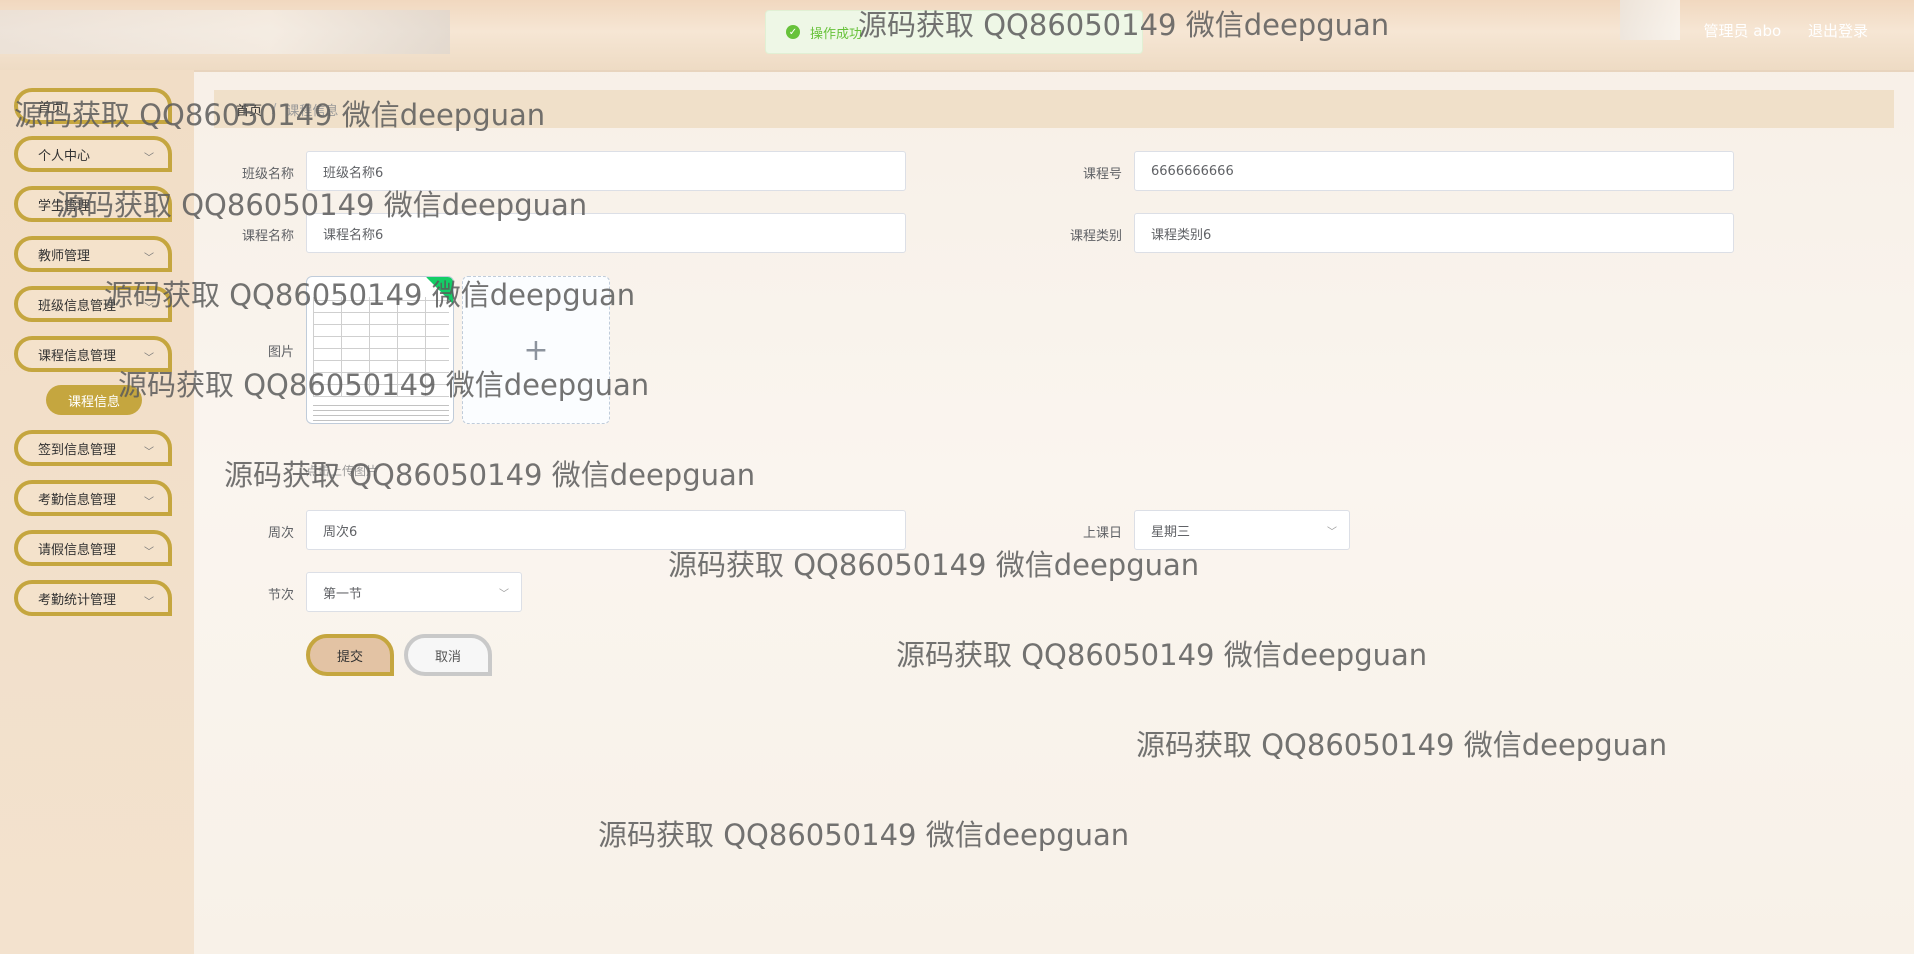  What do you see at coordinates (1650, 20) in the screenshot?
I see `header-decoration-right` at bounding box center [1650, 20].